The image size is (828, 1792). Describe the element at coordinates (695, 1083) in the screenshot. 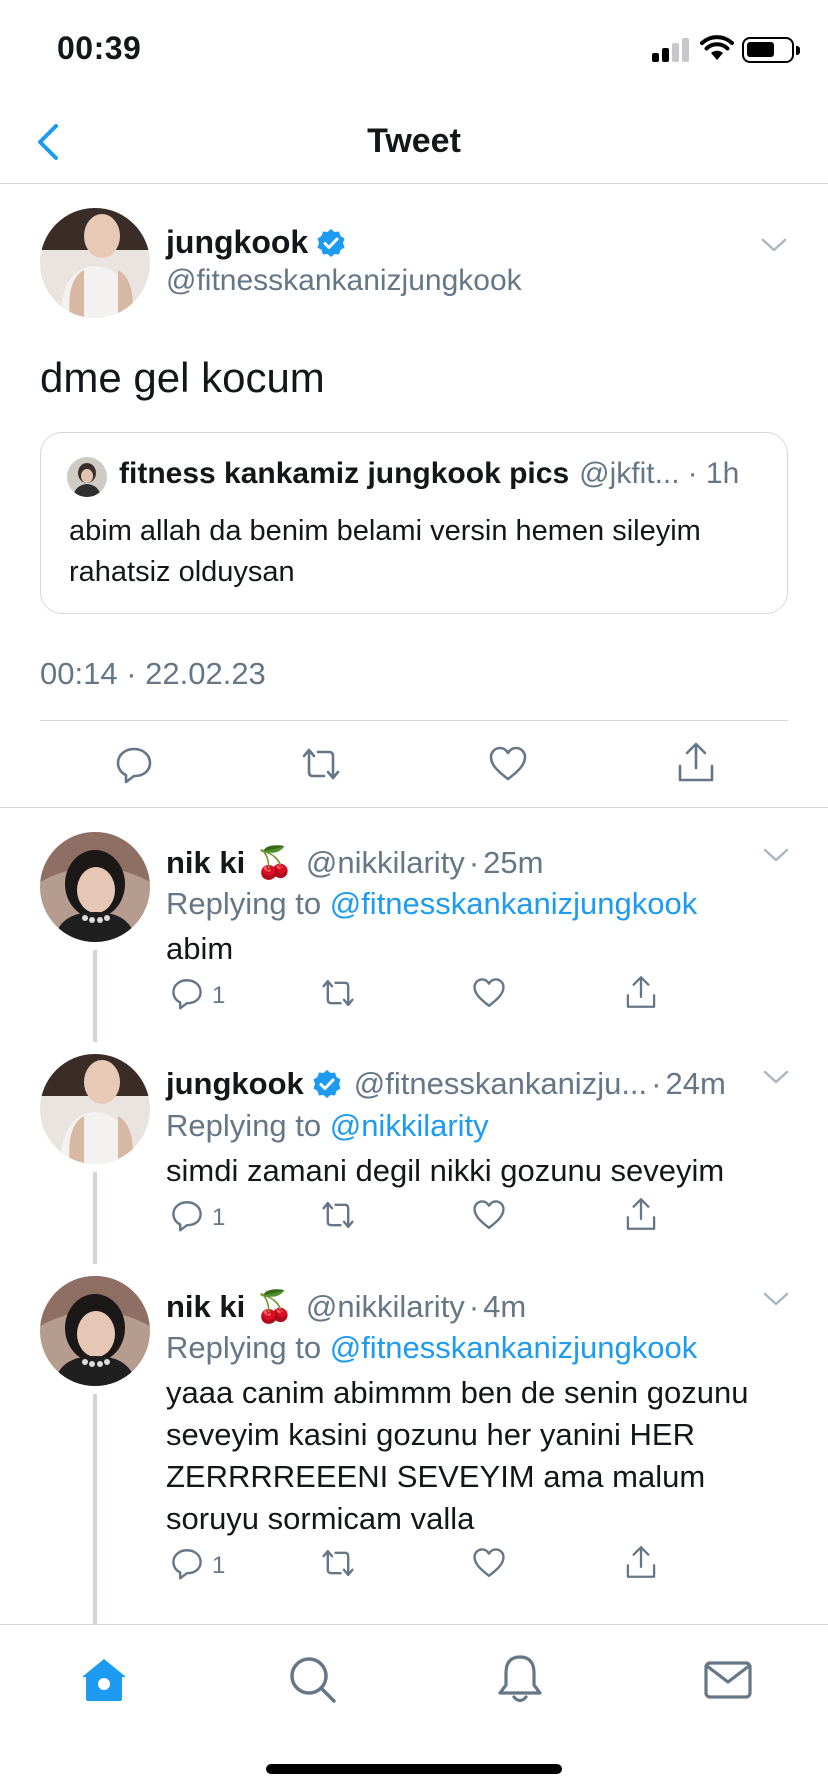

I see `reply-time: 24m` at that location.